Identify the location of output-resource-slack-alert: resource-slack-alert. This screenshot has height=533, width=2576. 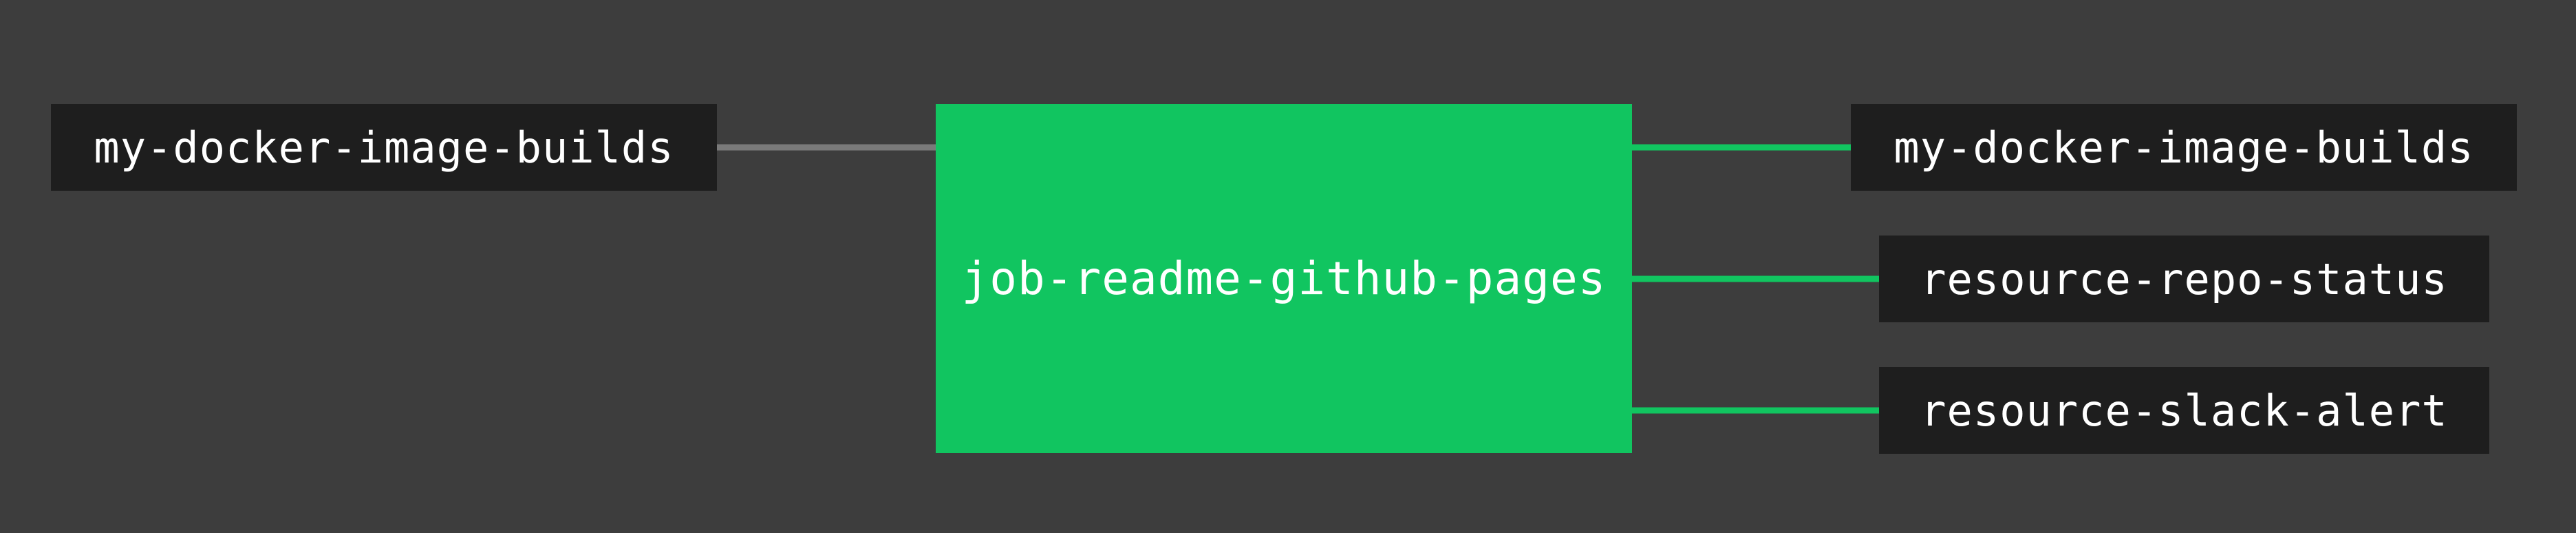
(2184, 411).